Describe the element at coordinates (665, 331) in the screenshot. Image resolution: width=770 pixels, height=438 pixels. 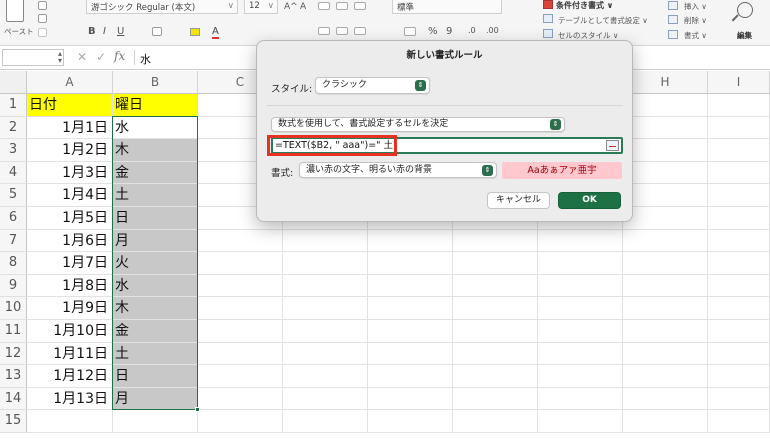
I see `cell-h11` at that location.